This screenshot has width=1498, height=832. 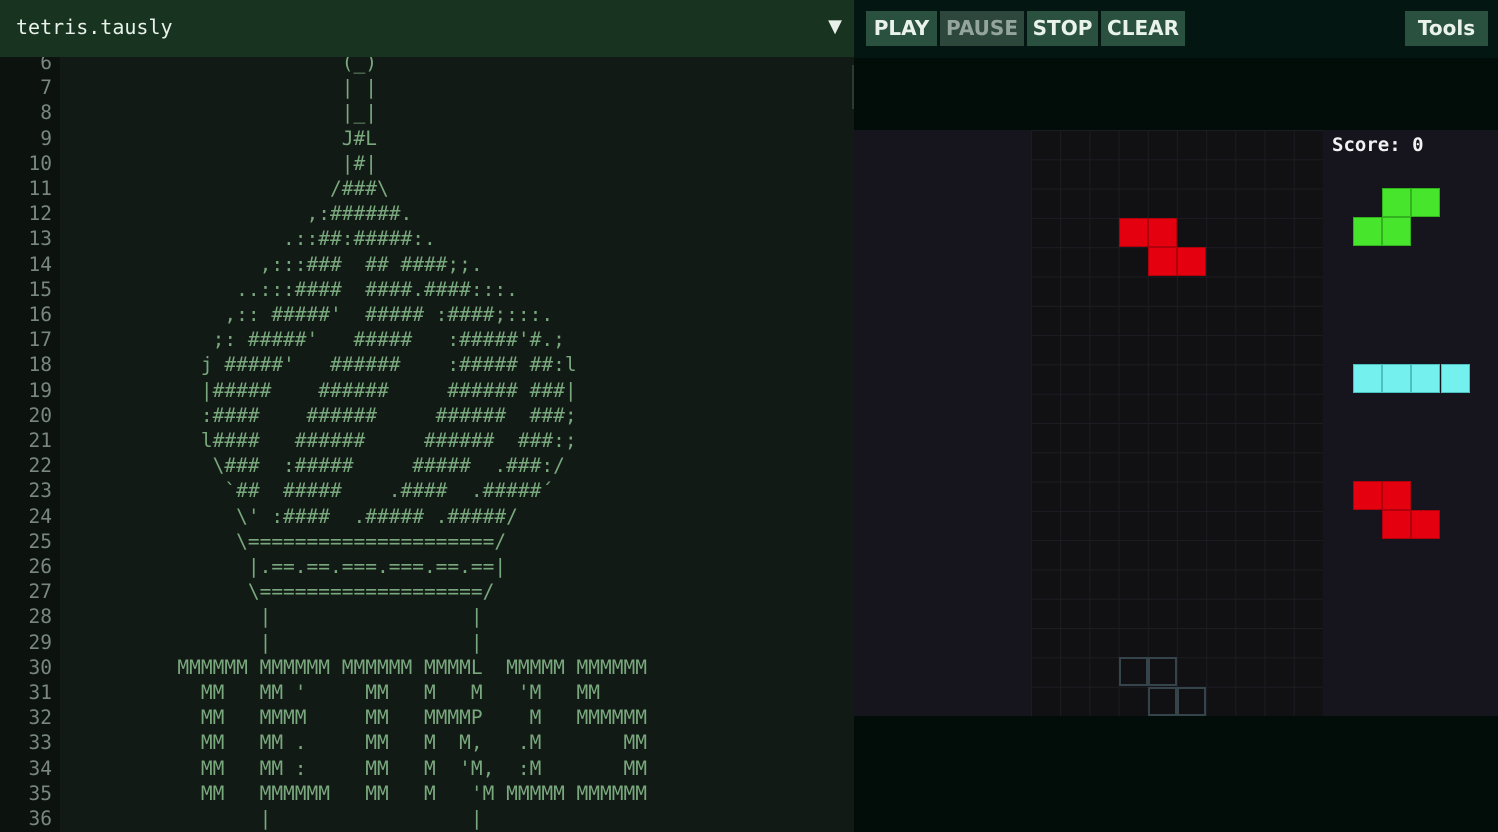 What do you see at coordinates (901, 28) in the screenshot?
I see `play-button: PLAY` at bounding box center [901, 28].